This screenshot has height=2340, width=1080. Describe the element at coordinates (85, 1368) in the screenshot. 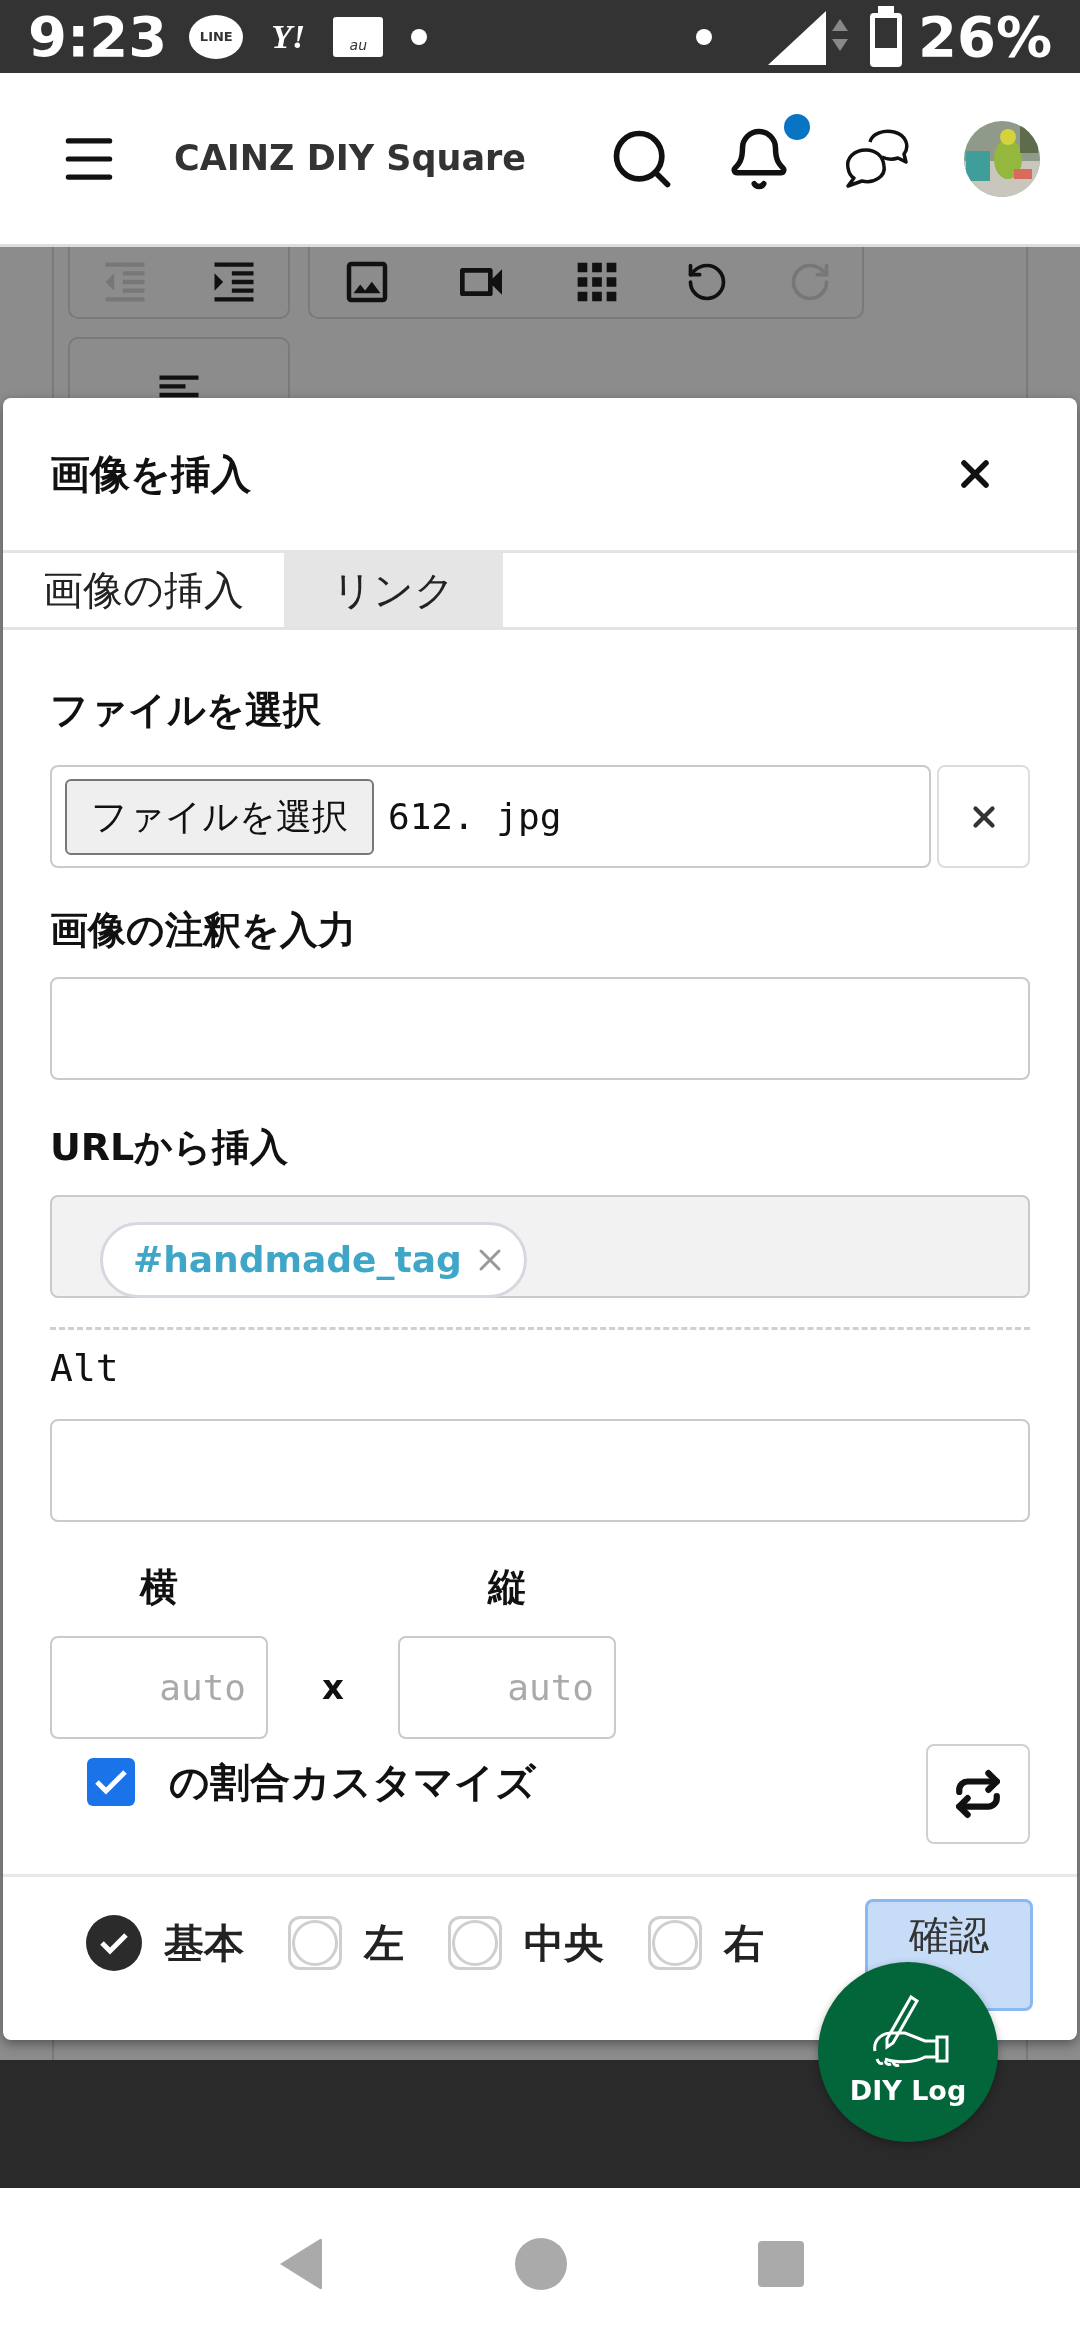

I see `field-label: Alt` at that location.